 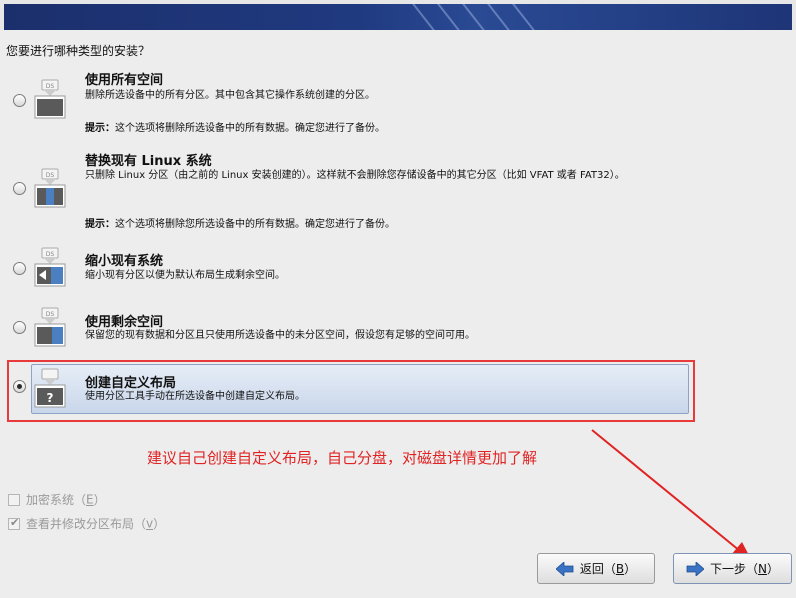 What do you see at coordinates (19, 327) in the screenshot?
I see `radio-use-free-space` at bounding box center [19, 327].